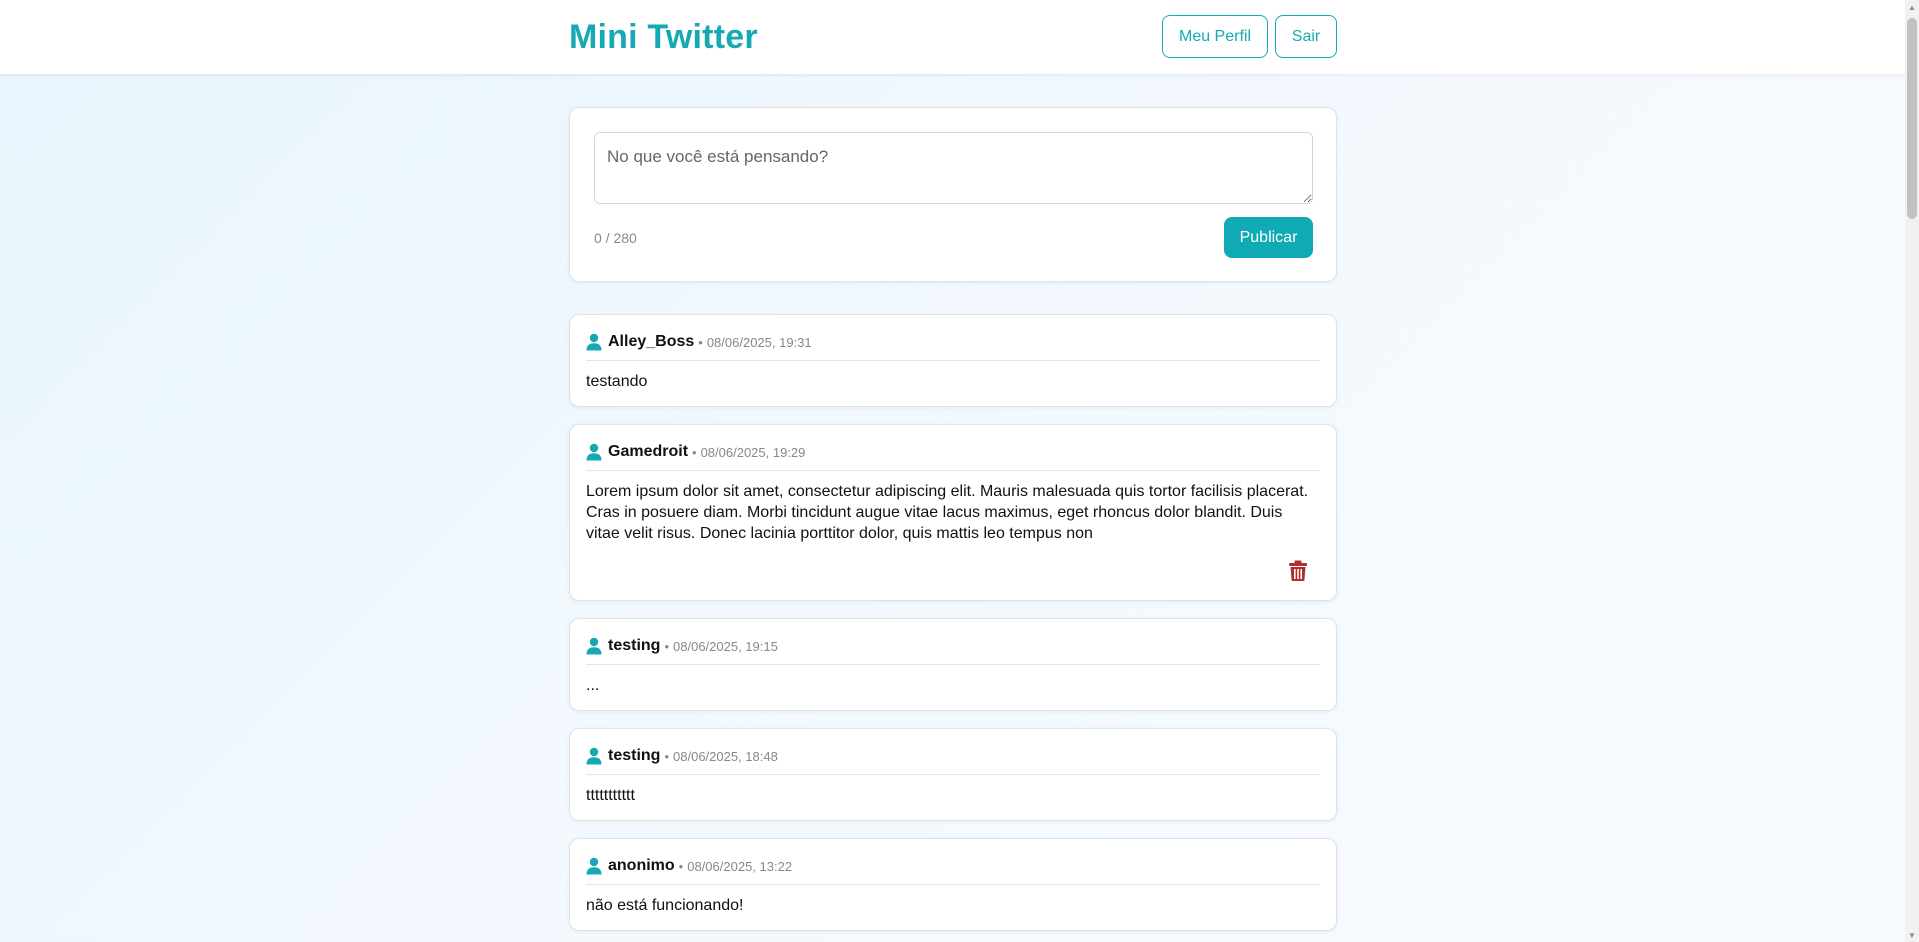 The height and width of the screenshot is (942, 1919). What do you see at coordinates (759, 342) in the screenshot?
I see `post-timestamp: 08/06/2025, 19:31` at bounding box center [759, 342].